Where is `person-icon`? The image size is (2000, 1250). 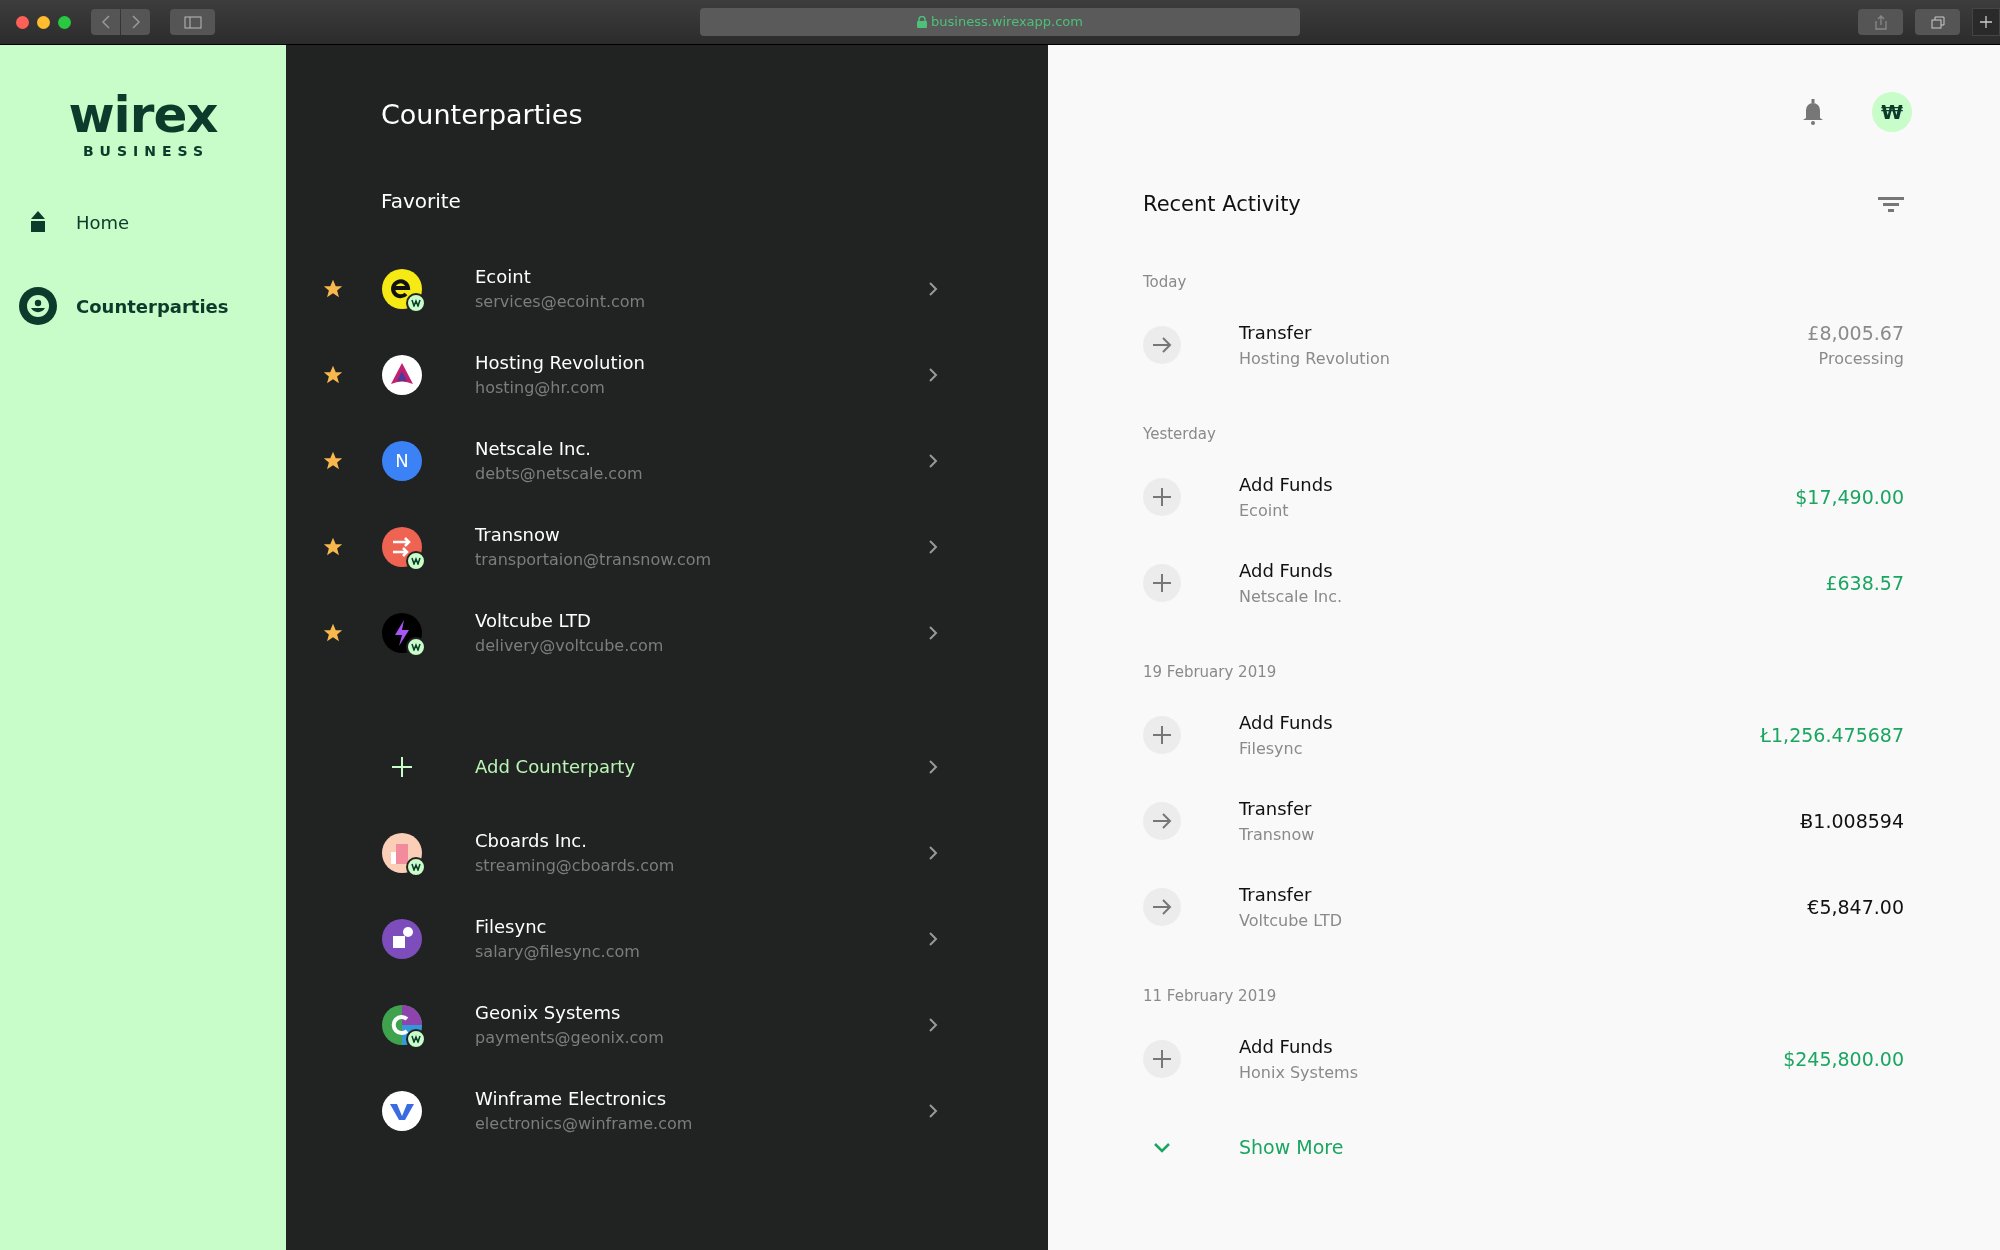
person-icon is located at coordinates (38, 306).